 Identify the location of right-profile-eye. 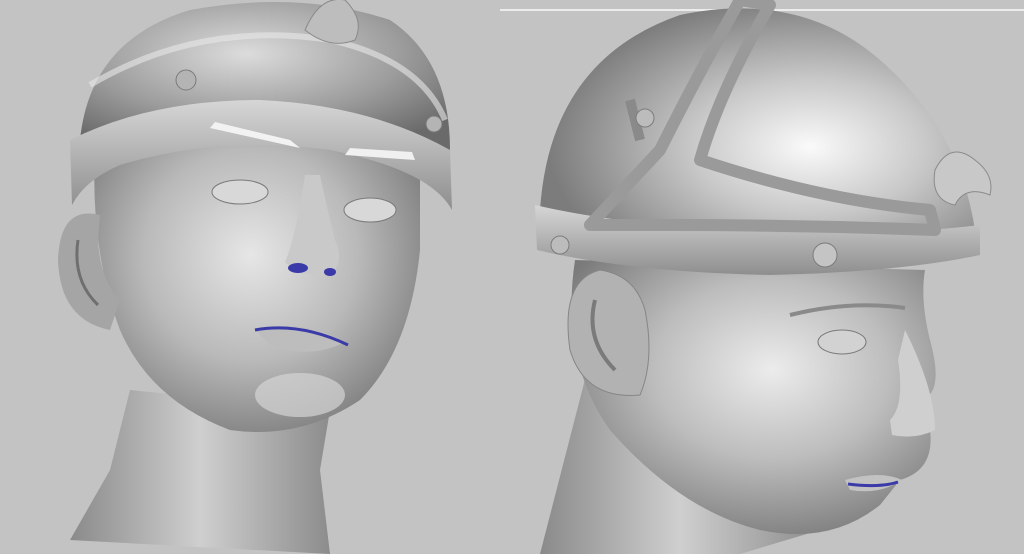
(842, 342).